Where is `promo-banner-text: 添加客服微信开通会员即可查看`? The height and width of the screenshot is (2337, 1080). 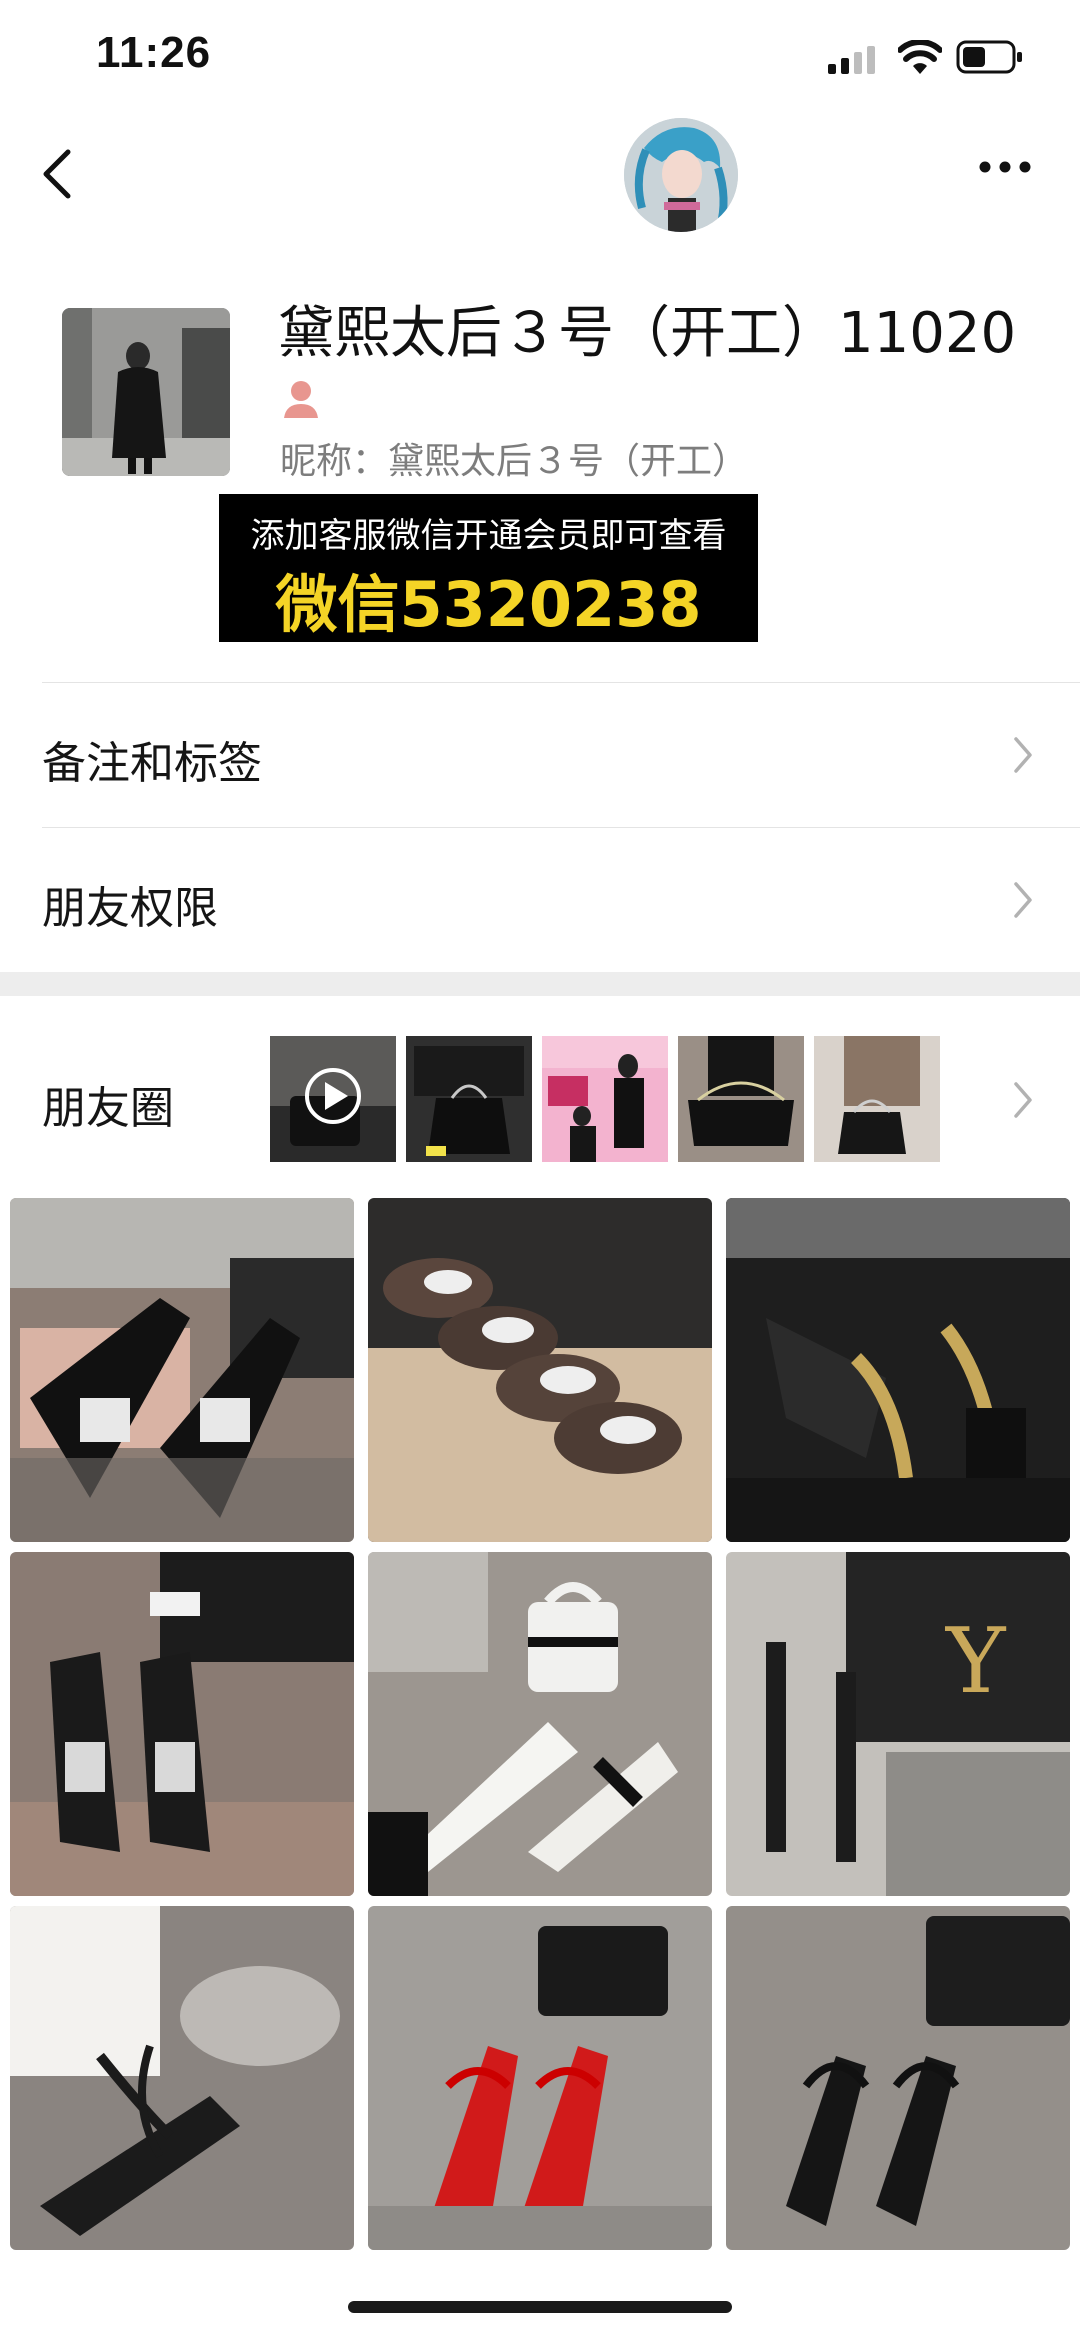 promo-banner-text: 添加客服微信开通会员即可查看 is located at coordinates (488, 536).